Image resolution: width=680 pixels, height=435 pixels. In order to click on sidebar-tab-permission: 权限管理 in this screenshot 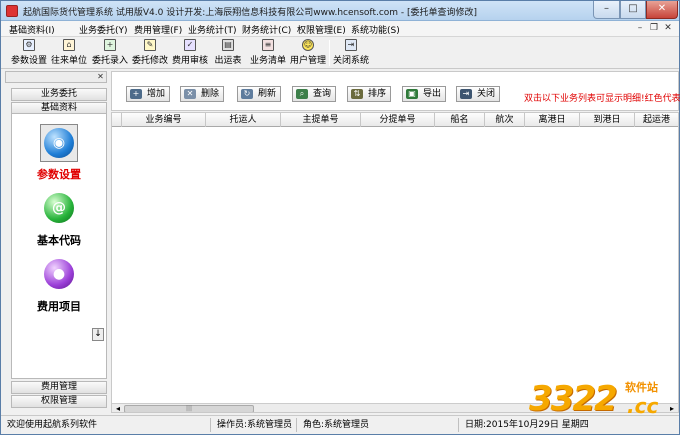, I will do `click(59, 401)`.